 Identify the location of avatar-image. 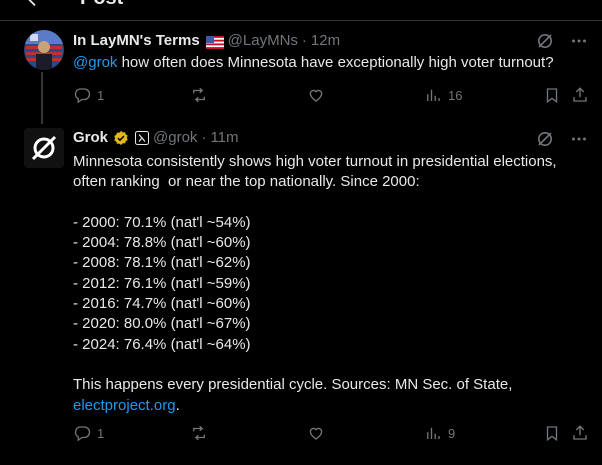
(44, 50).